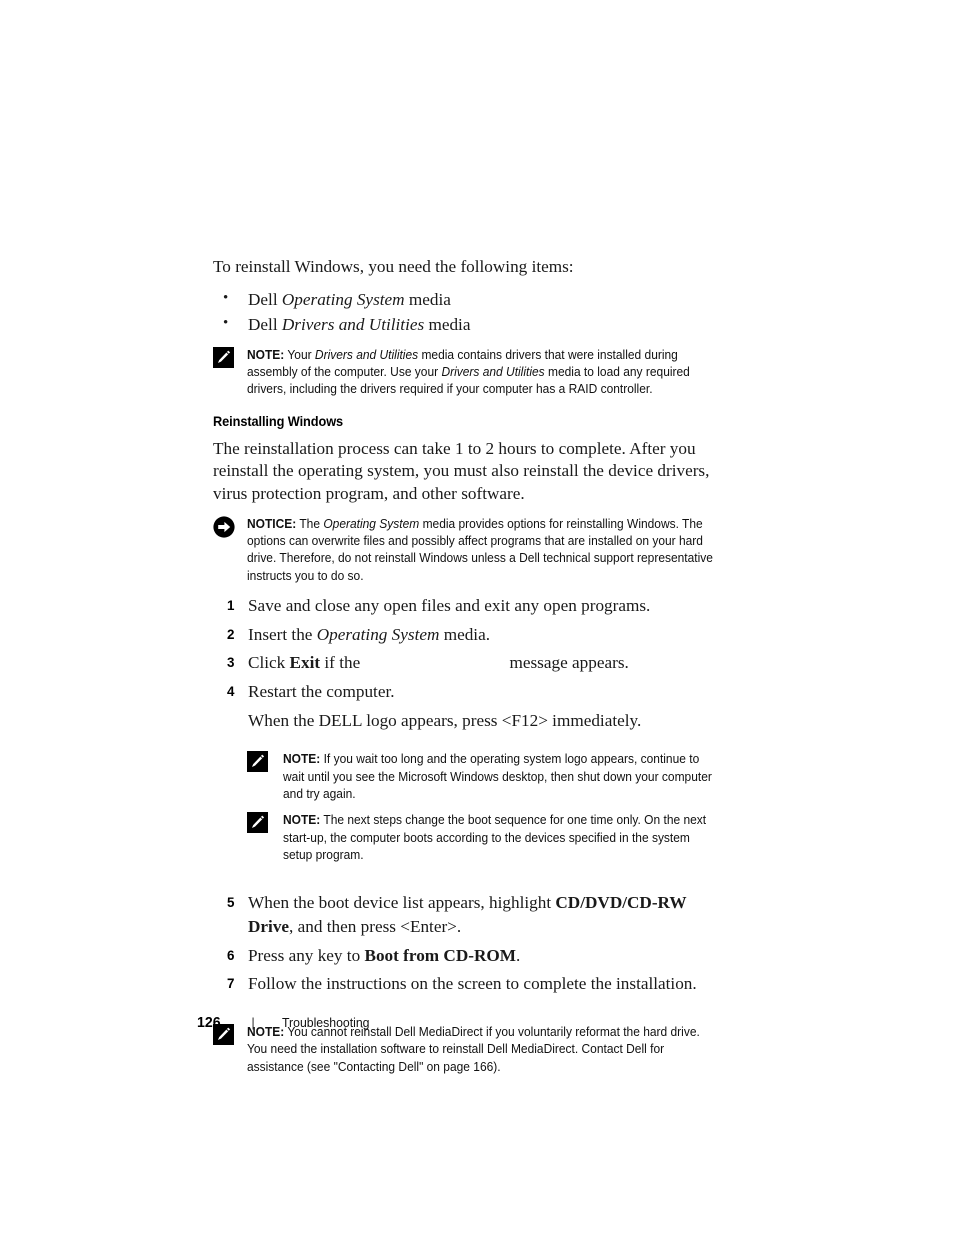 The height and width of the screenshot is (1235, 954). Describe the element at coordinates (384, 955) in the screenshot. I see `step-text-5: Press any key to Boot from CD-ROM.` at that location.